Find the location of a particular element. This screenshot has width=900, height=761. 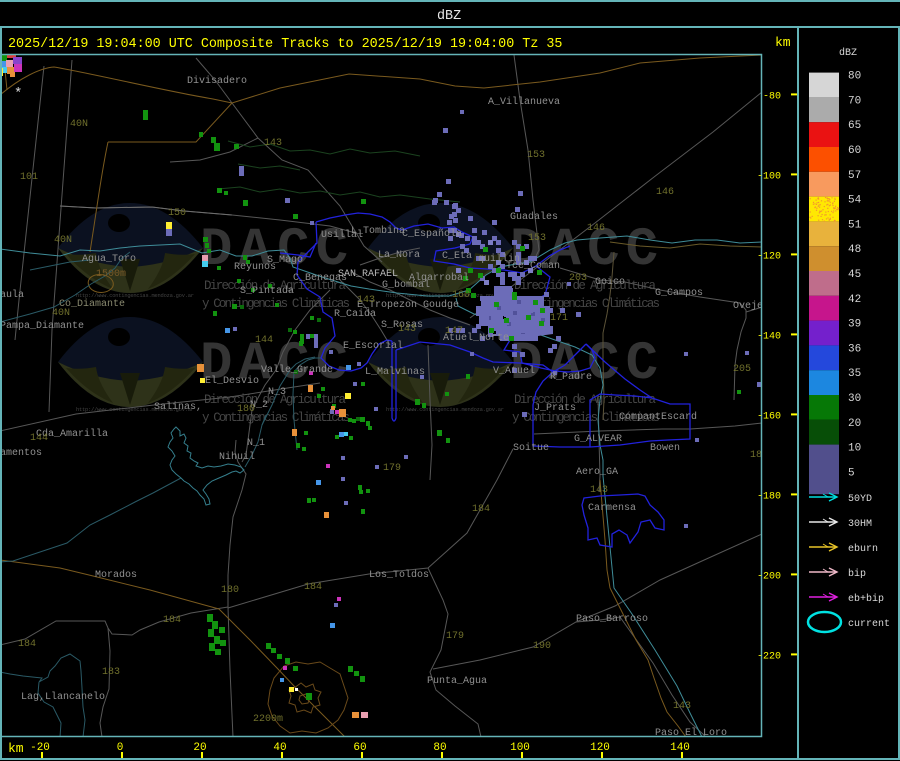

svg-text: 70 is located at coordinates (854, 101).